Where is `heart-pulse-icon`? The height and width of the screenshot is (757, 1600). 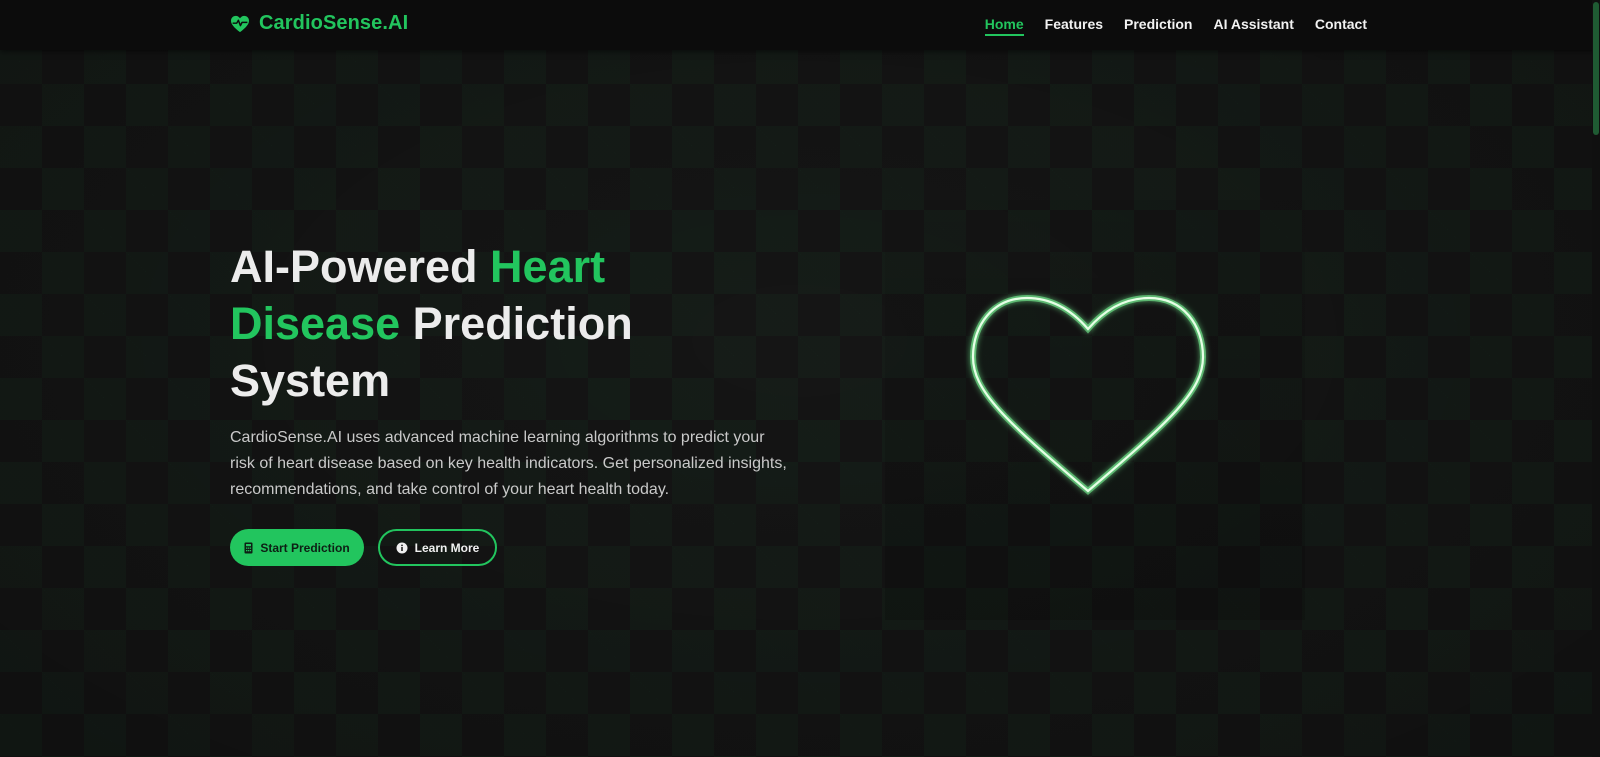
heart-pulse-icon is located at coordinates (240, 24).